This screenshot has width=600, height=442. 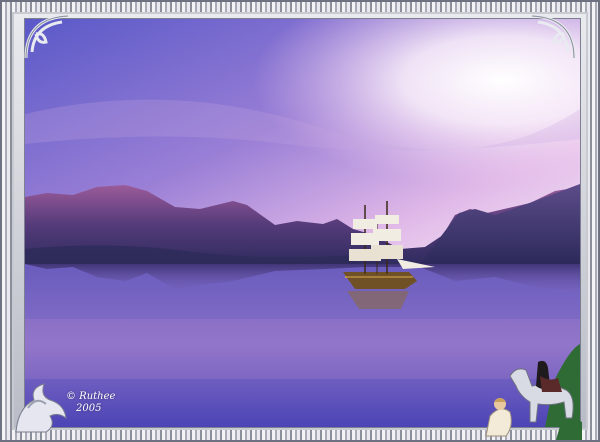 I want to click on signature-name: © Ruthee, so click(x=91, y=396).